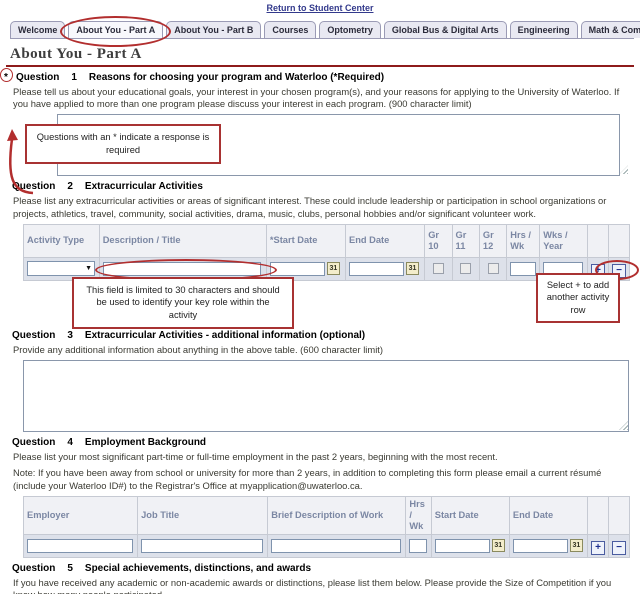  I want to click on question-3-textarea-wrap, so click(321, 396).